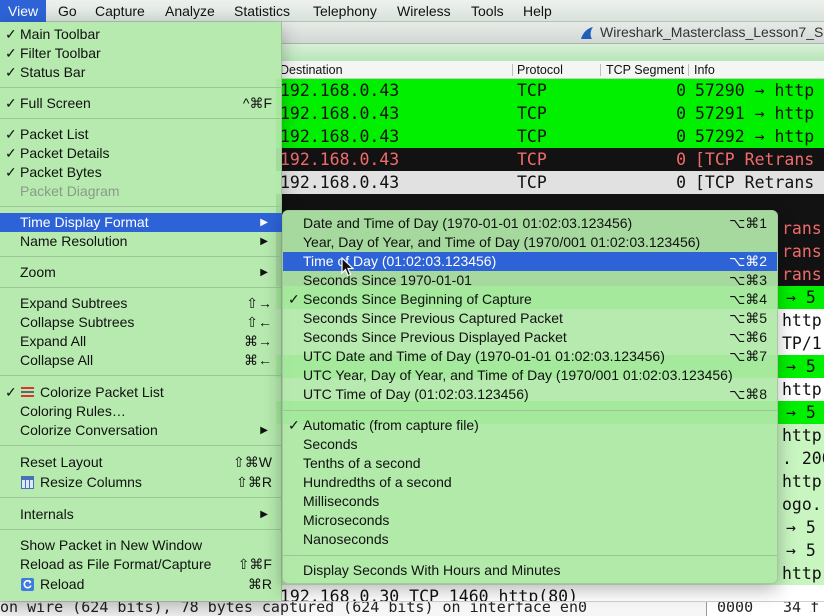 The width and height of the screenshot is (824, 616). I want to click on menu-item-expand-all: Expand All ⌘→, so click(141, 341).